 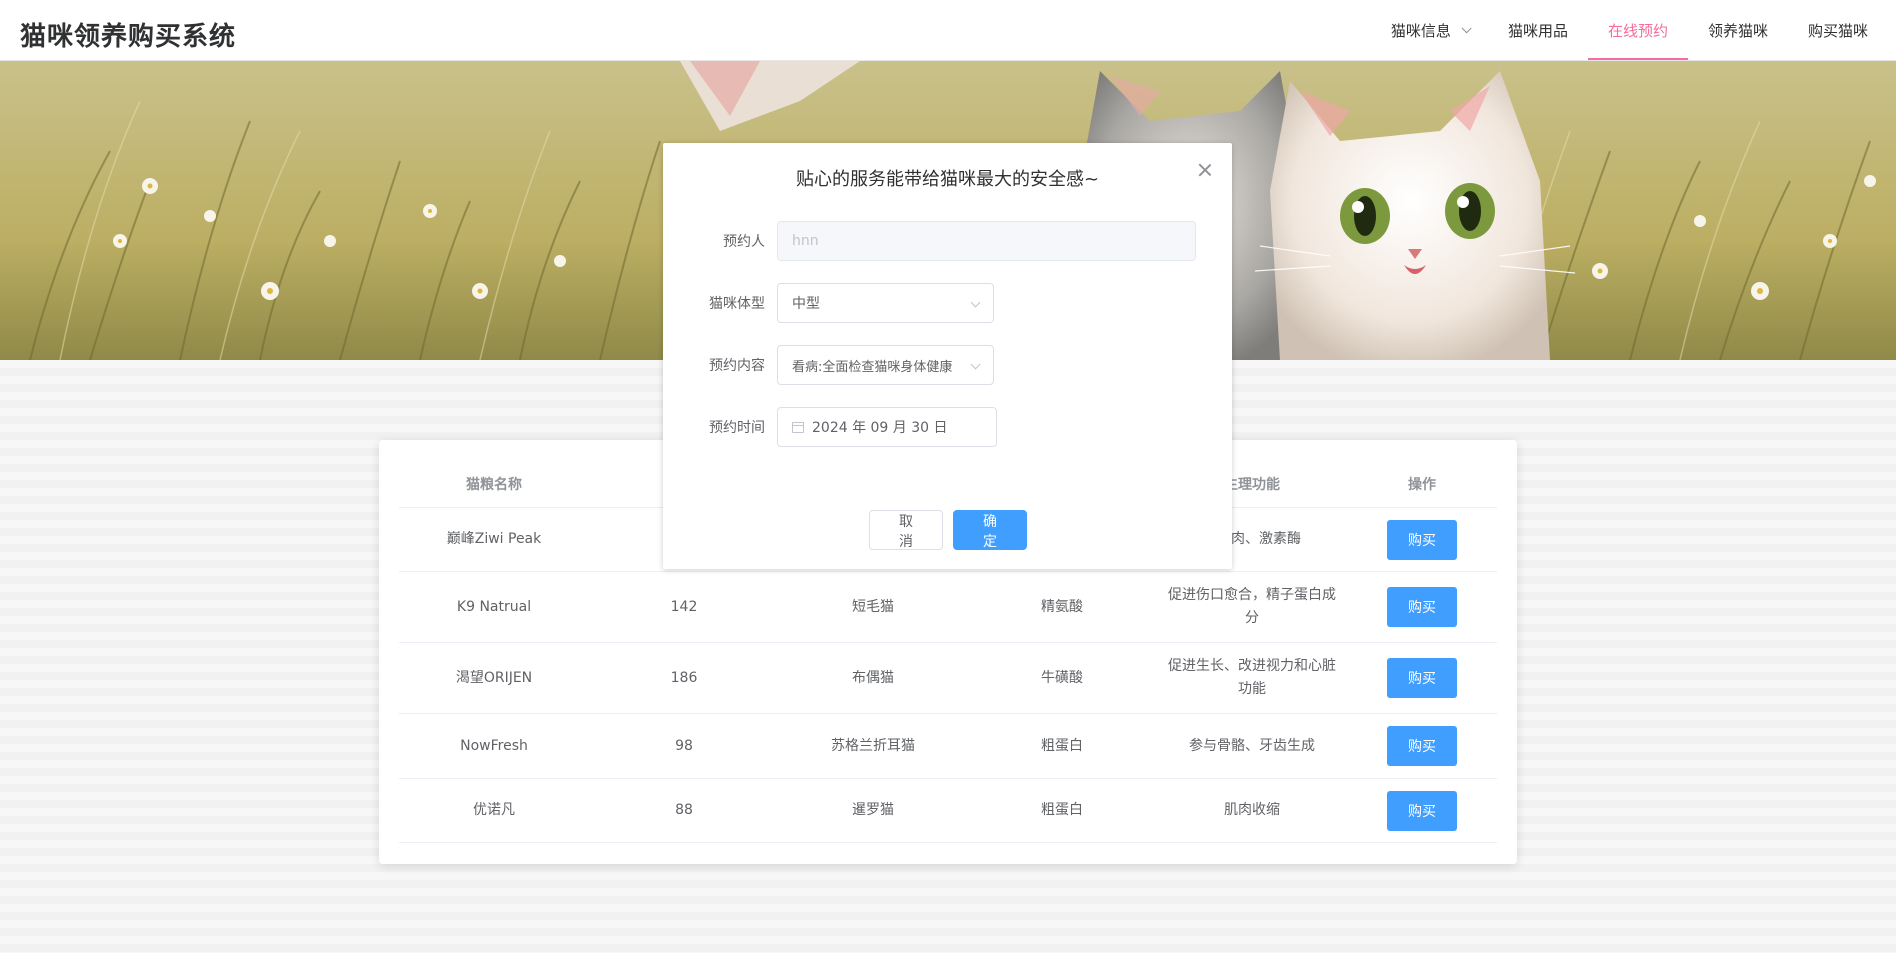 What do you see at coordinates (494, 745) in the screenshot?
I see `cell-name: NowFresh` at bounding box center [494, 745].